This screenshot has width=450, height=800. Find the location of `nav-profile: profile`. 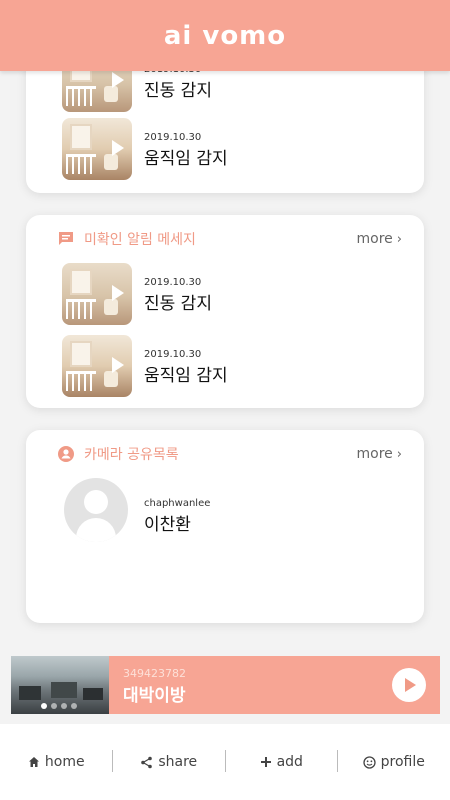

nav-profile: profile is located at coordinates (394, 762).